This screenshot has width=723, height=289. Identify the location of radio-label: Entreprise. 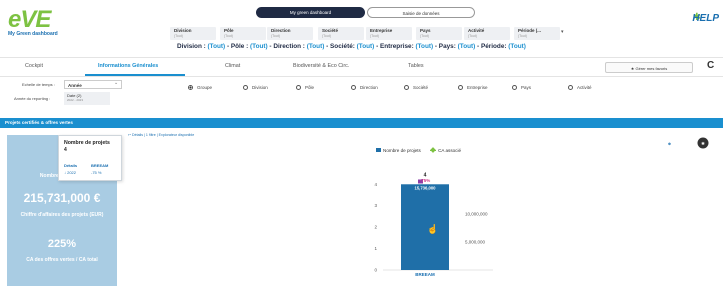
(477, 87).